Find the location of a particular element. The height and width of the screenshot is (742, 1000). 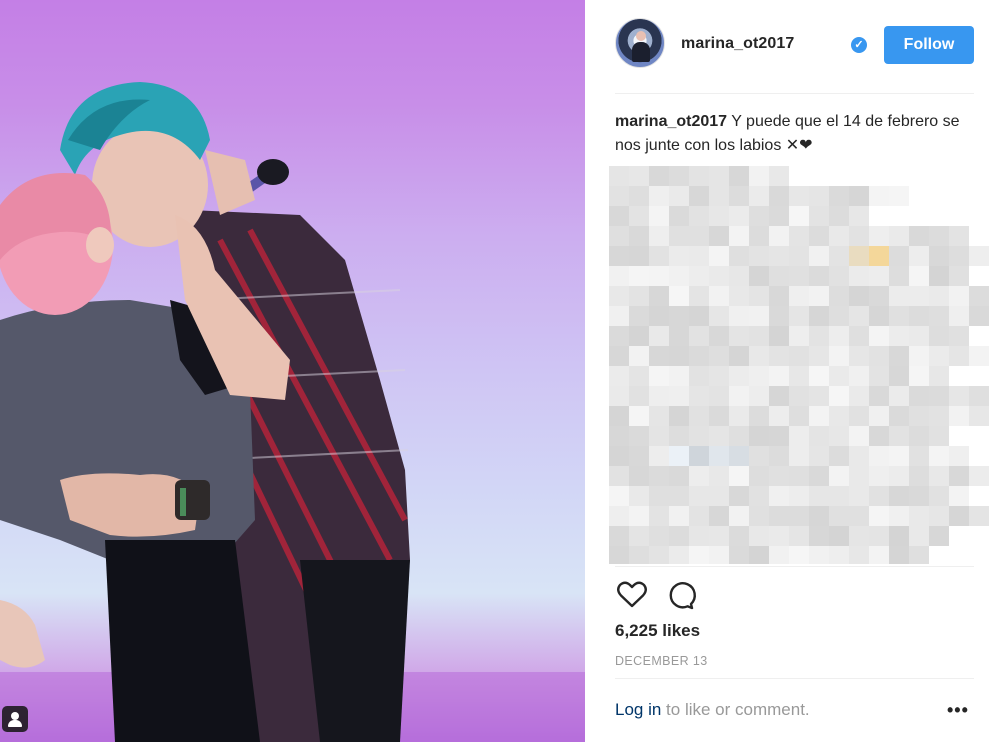

login-link: Log in is located at coordinates (638, 709).